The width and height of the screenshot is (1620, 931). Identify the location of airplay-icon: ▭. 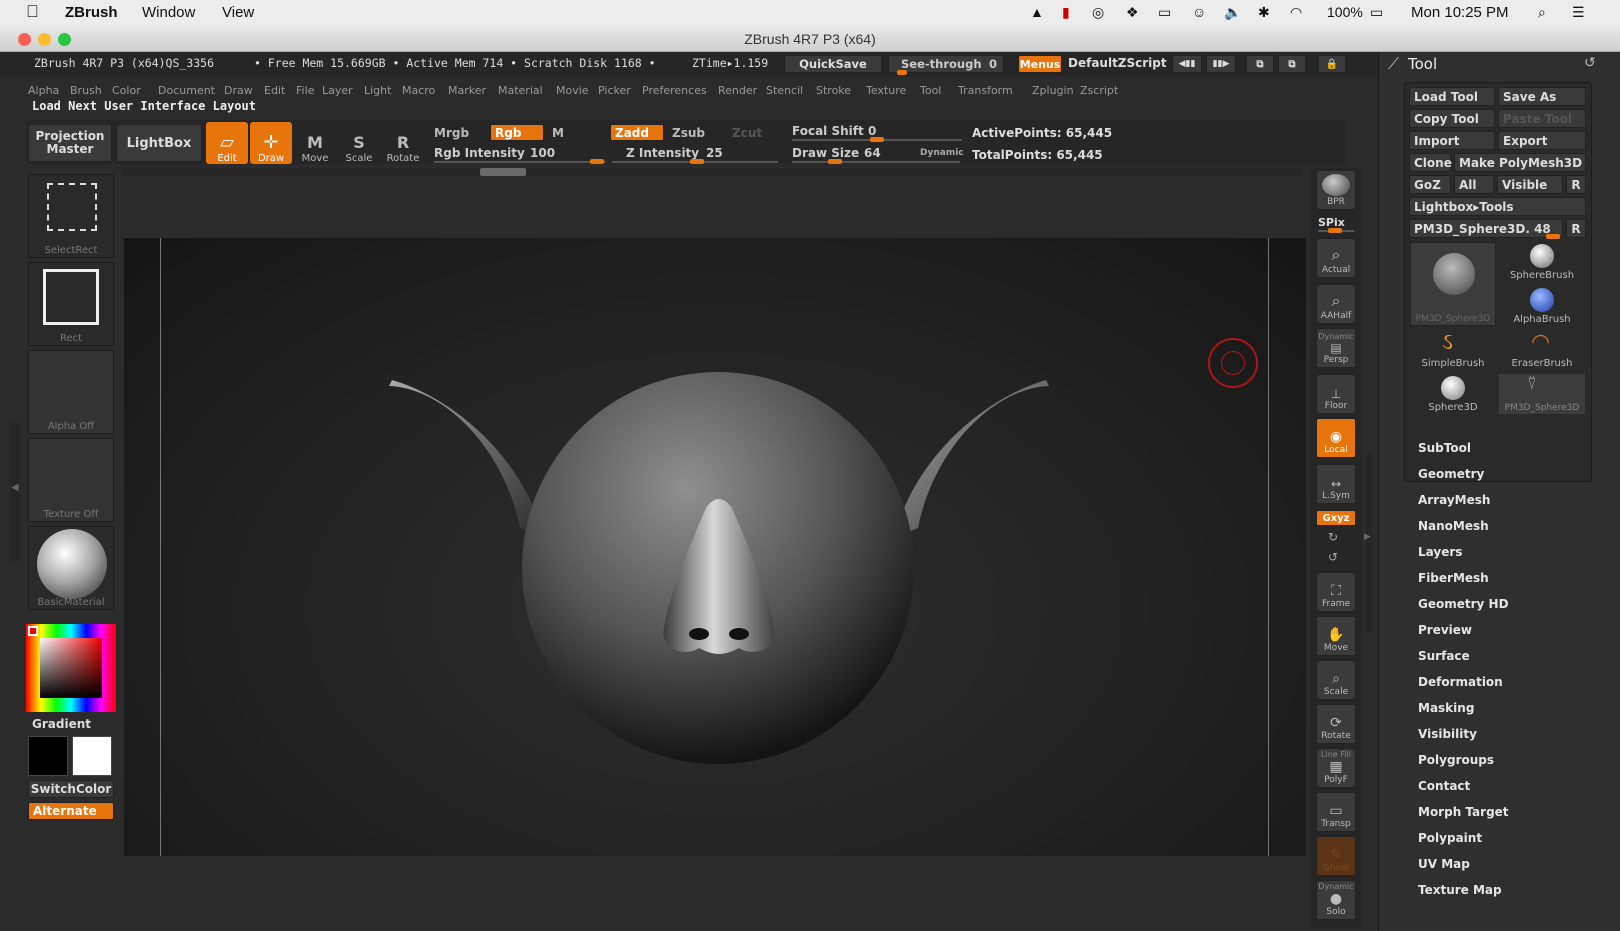
(1164, 12).